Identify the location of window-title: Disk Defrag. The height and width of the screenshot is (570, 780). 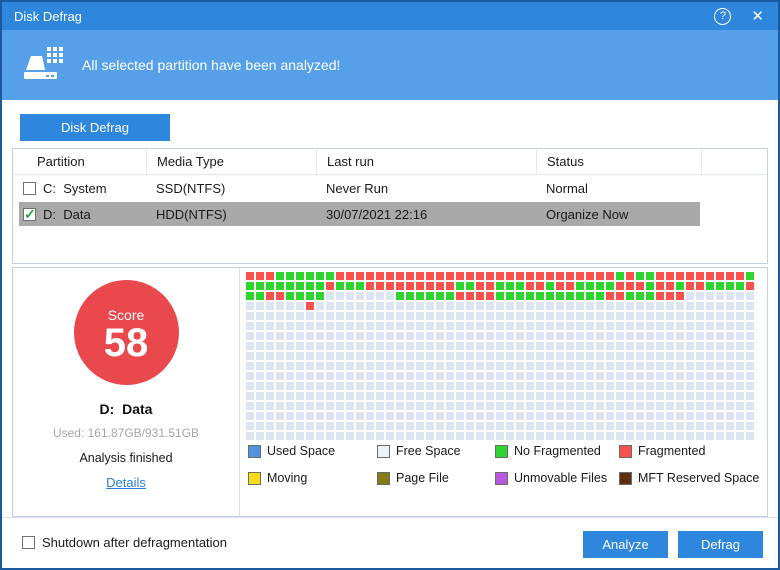
(48, 16).